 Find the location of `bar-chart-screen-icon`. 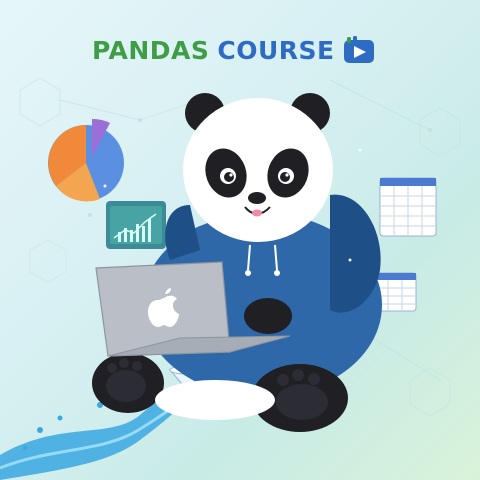

bar-chart-screen-icon is located at coordinates (136, 225).